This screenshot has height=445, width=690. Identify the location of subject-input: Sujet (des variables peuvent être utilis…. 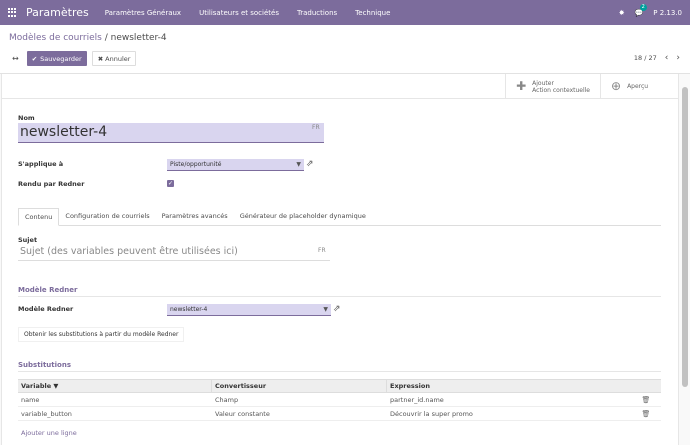
(174, 253).